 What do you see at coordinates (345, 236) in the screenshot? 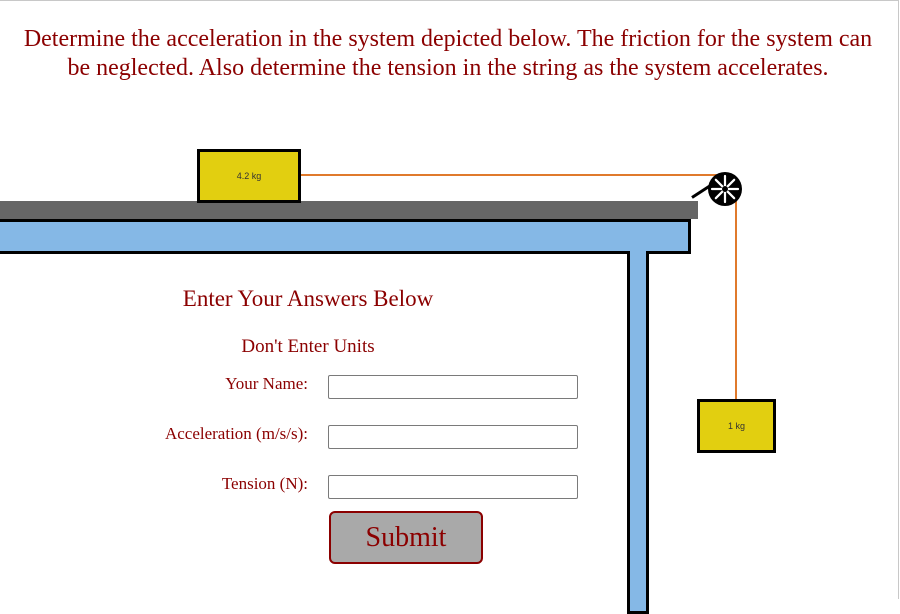
I see `table-top` at bounding box center [345, 236].